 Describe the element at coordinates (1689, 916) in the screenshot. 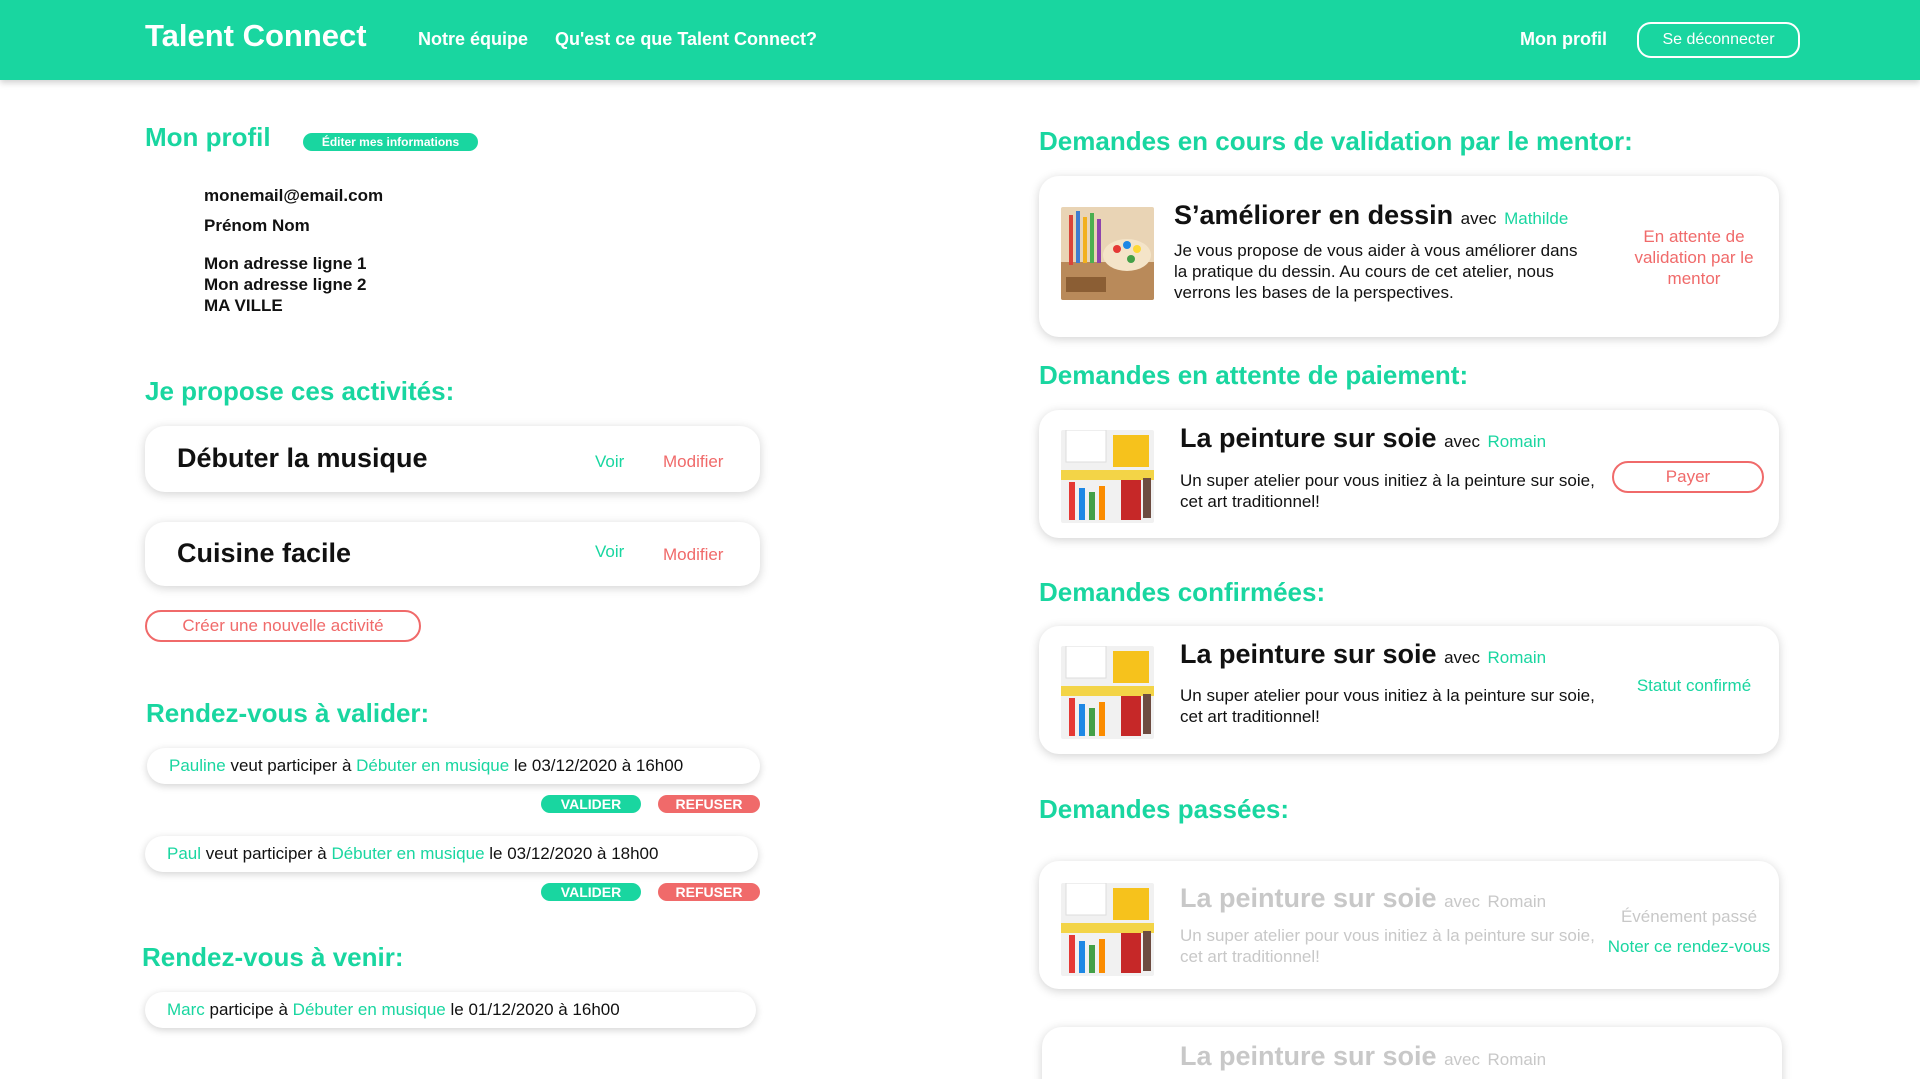

I see `past-event-status: Événement passé` at that location.